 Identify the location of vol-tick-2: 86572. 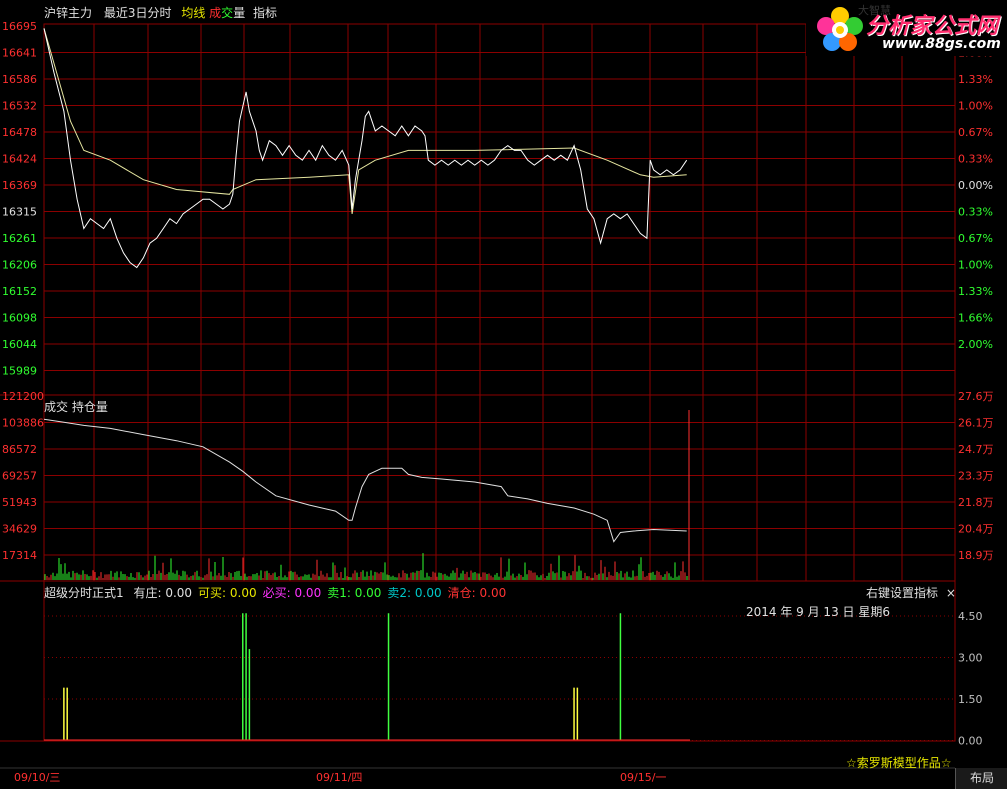
(19, 449).